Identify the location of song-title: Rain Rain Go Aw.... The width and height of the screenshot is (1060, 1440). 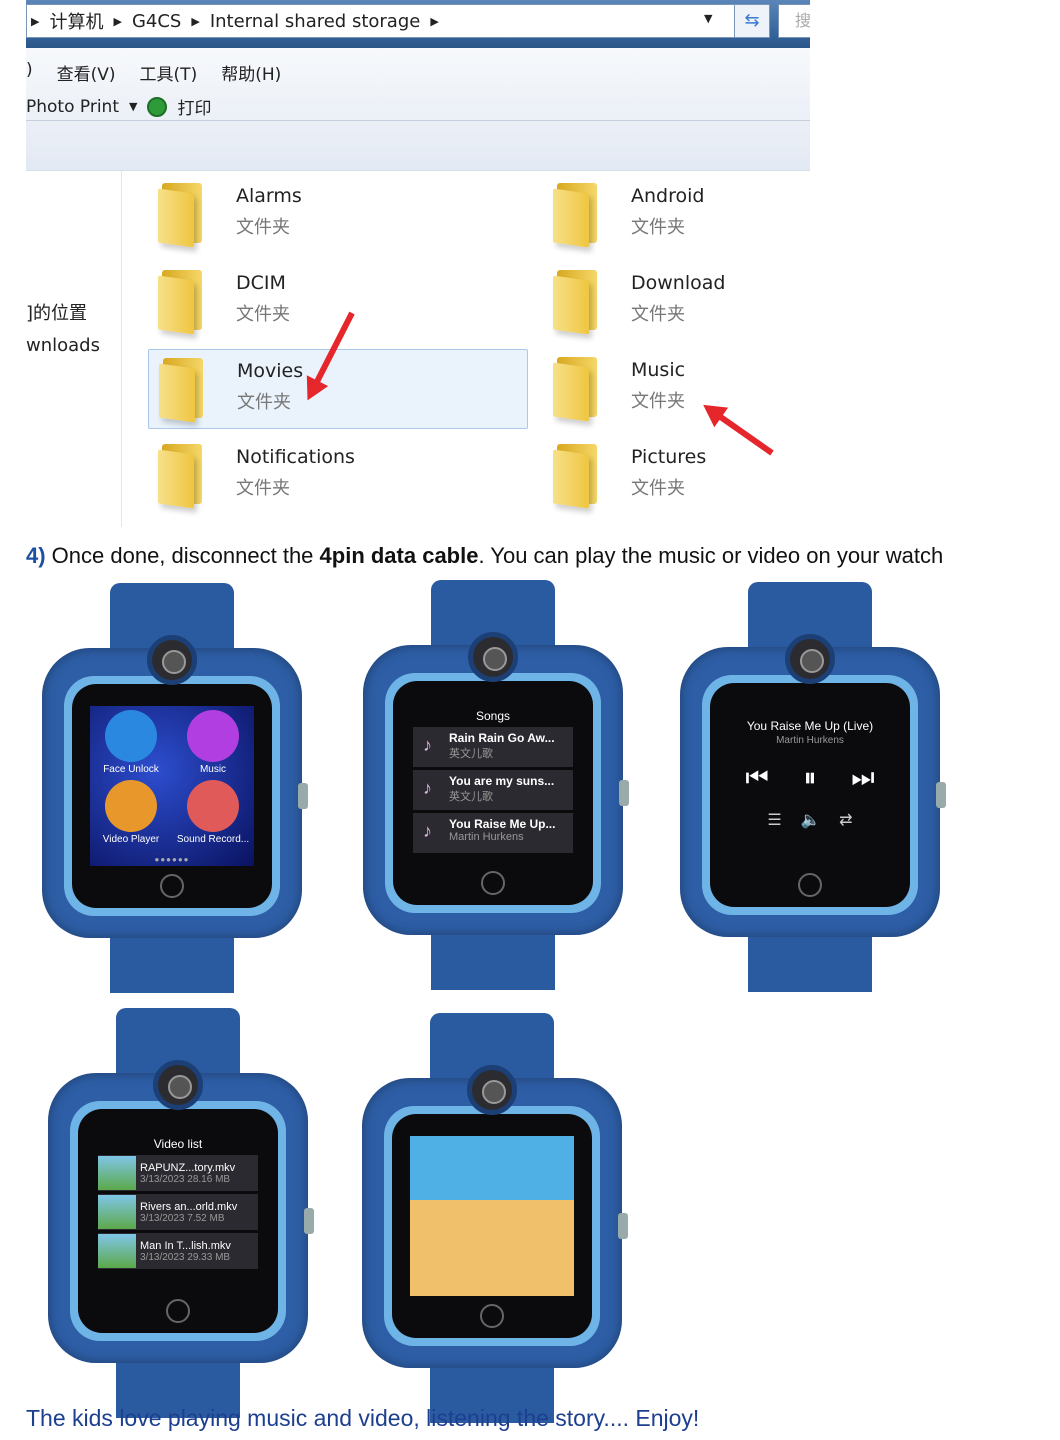
(502, 738).